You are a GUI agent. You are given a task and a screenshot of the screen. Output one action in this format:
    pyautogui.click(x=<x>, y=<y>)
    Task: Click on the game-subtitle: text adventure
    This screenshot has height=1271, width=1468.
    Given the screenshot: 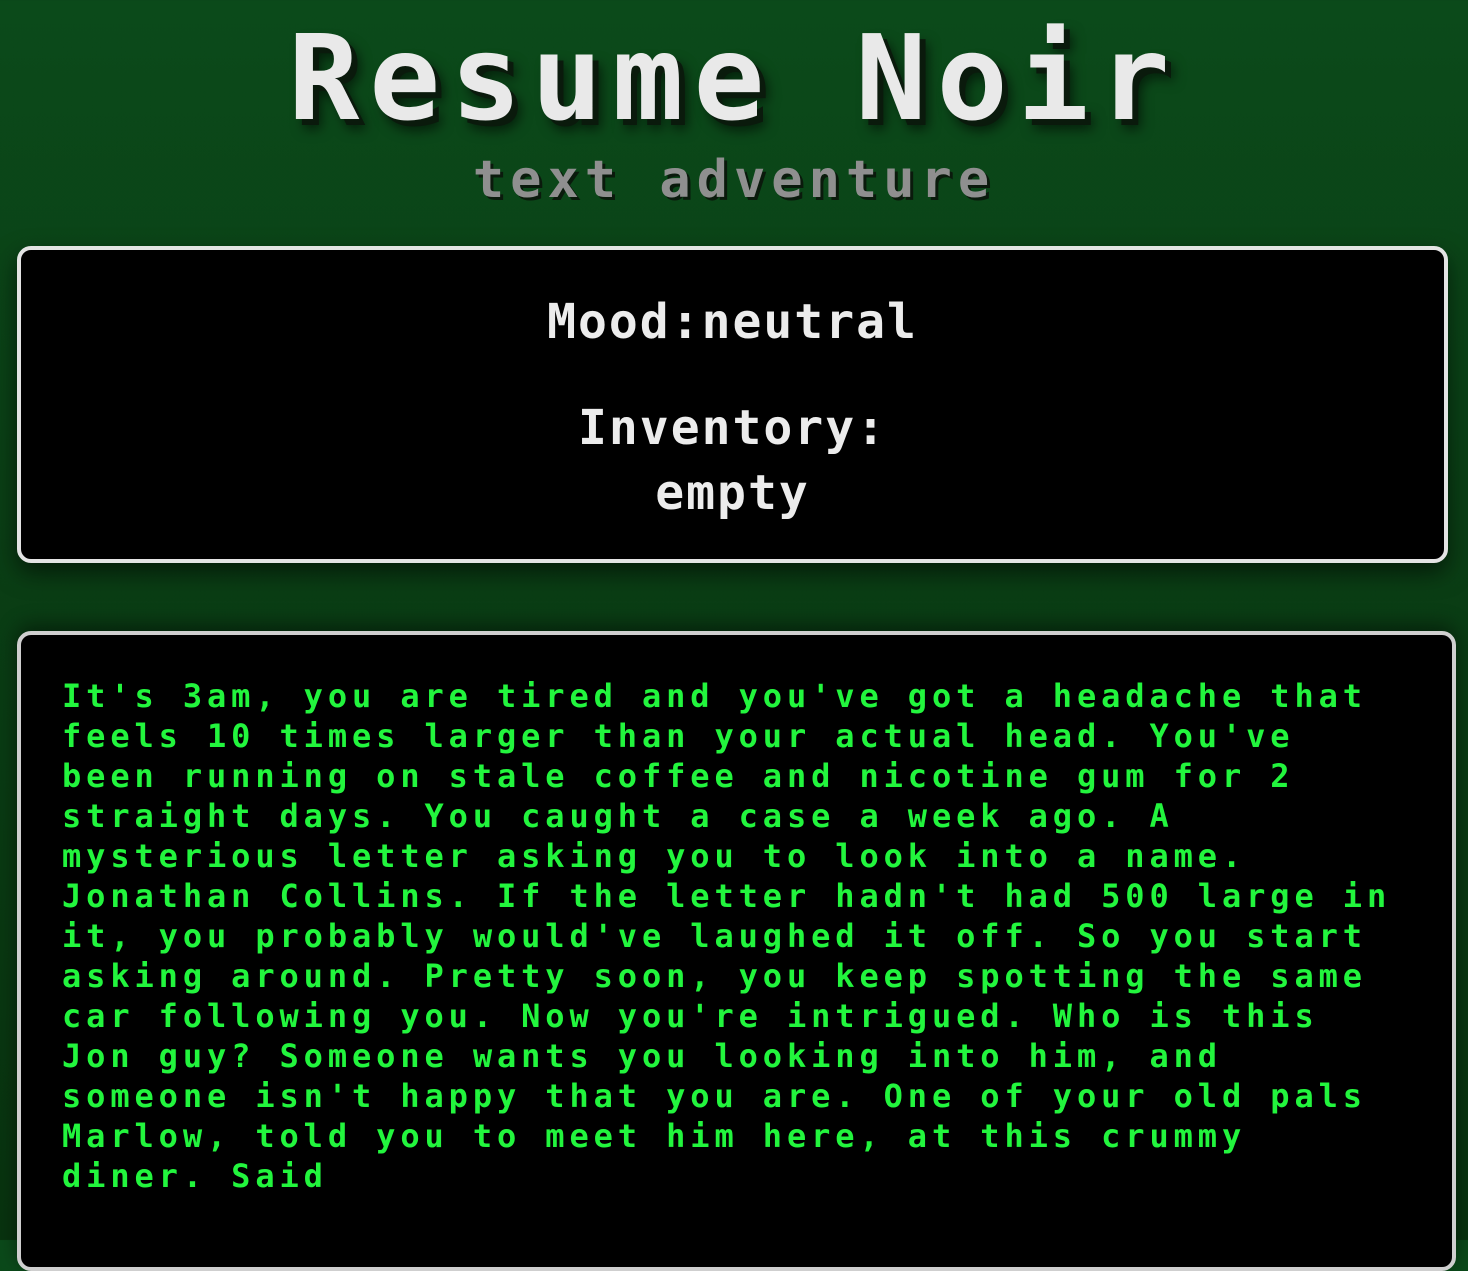 What is the action you would take?
    pyautogui.click(x=734, y=180)
    